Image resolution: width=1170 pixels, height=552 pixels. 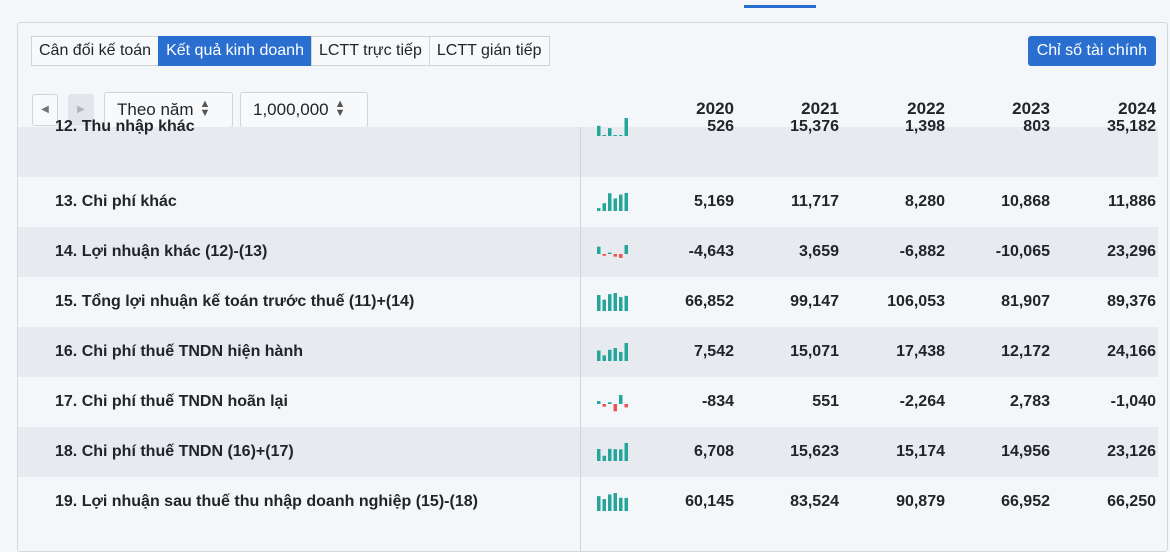 What do you see at coordinates (1133, 401) in the screenshot?
I see `row-value: -1,040` at bounding box center [1133, 401].